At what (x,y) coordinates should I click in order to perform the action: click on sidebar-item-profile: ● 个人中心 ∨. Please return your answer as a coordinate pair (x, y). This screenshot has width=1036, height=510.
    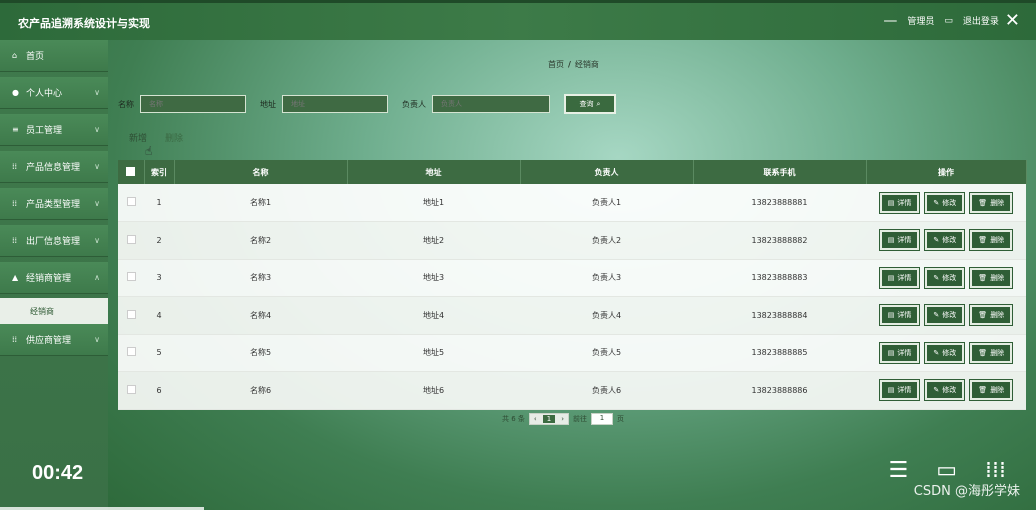
    Looking at the image, I should click on (54, 93).